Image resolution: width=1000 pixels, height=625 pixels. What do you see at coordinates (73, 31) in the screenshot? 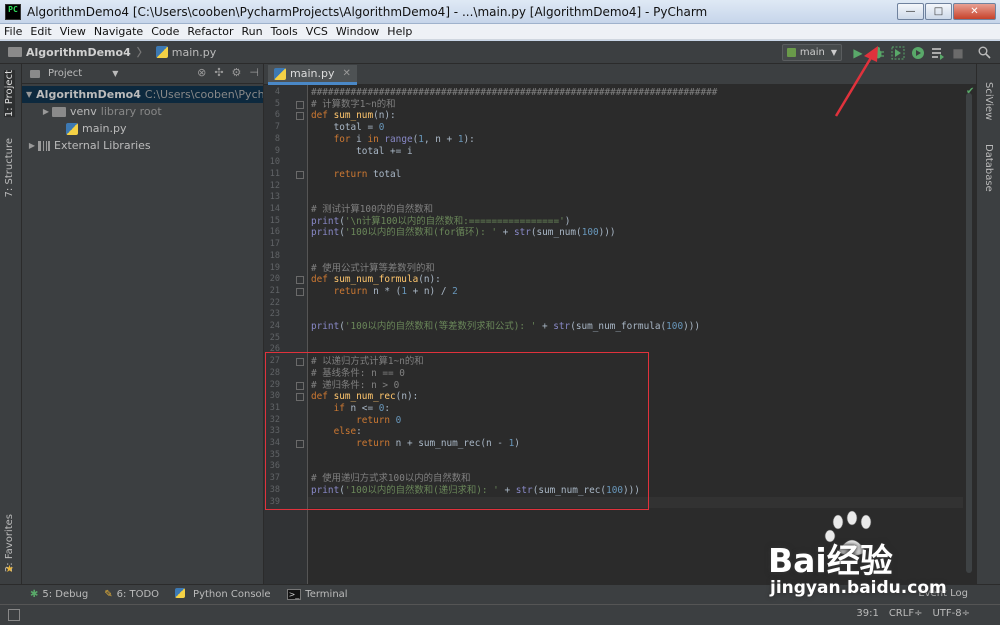
I see `menu-view: View` at bounding box center [73, 31].